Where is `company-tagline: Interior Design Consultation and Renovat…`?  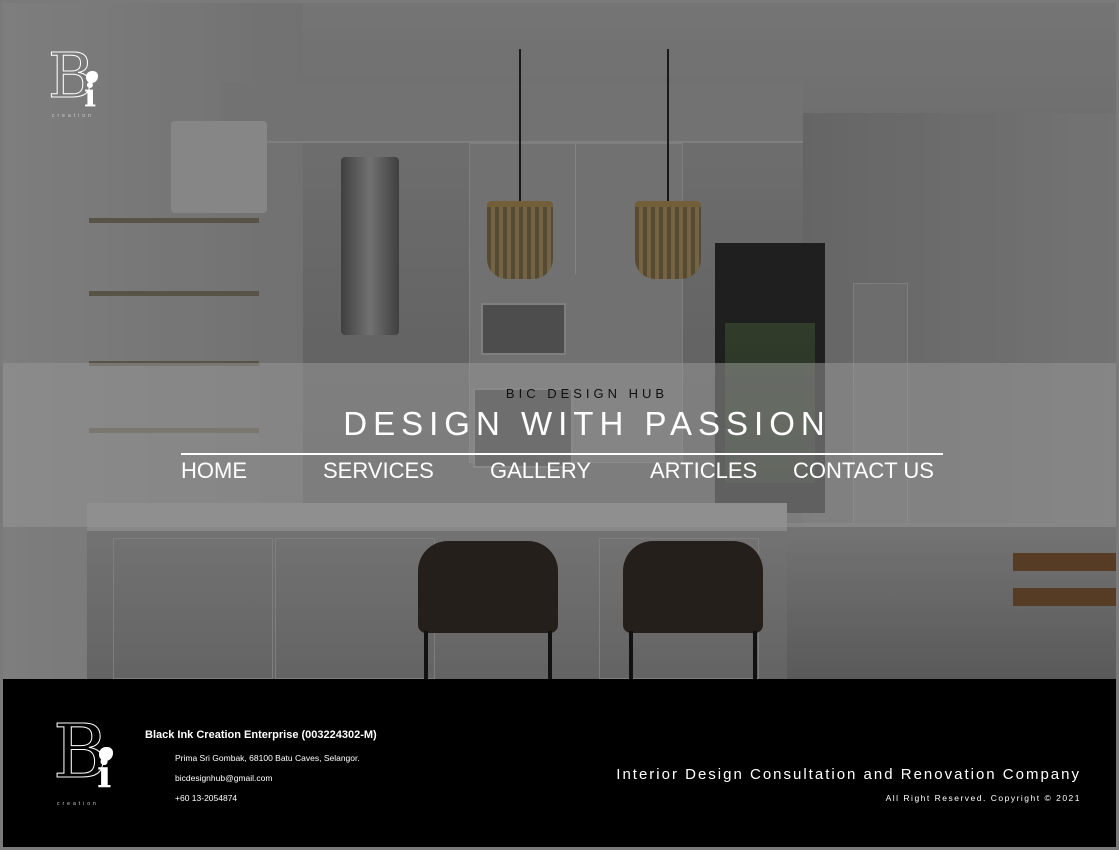
company-tagline: Interior Design Consultation and Renovat… is located at coordinates (848, 774).